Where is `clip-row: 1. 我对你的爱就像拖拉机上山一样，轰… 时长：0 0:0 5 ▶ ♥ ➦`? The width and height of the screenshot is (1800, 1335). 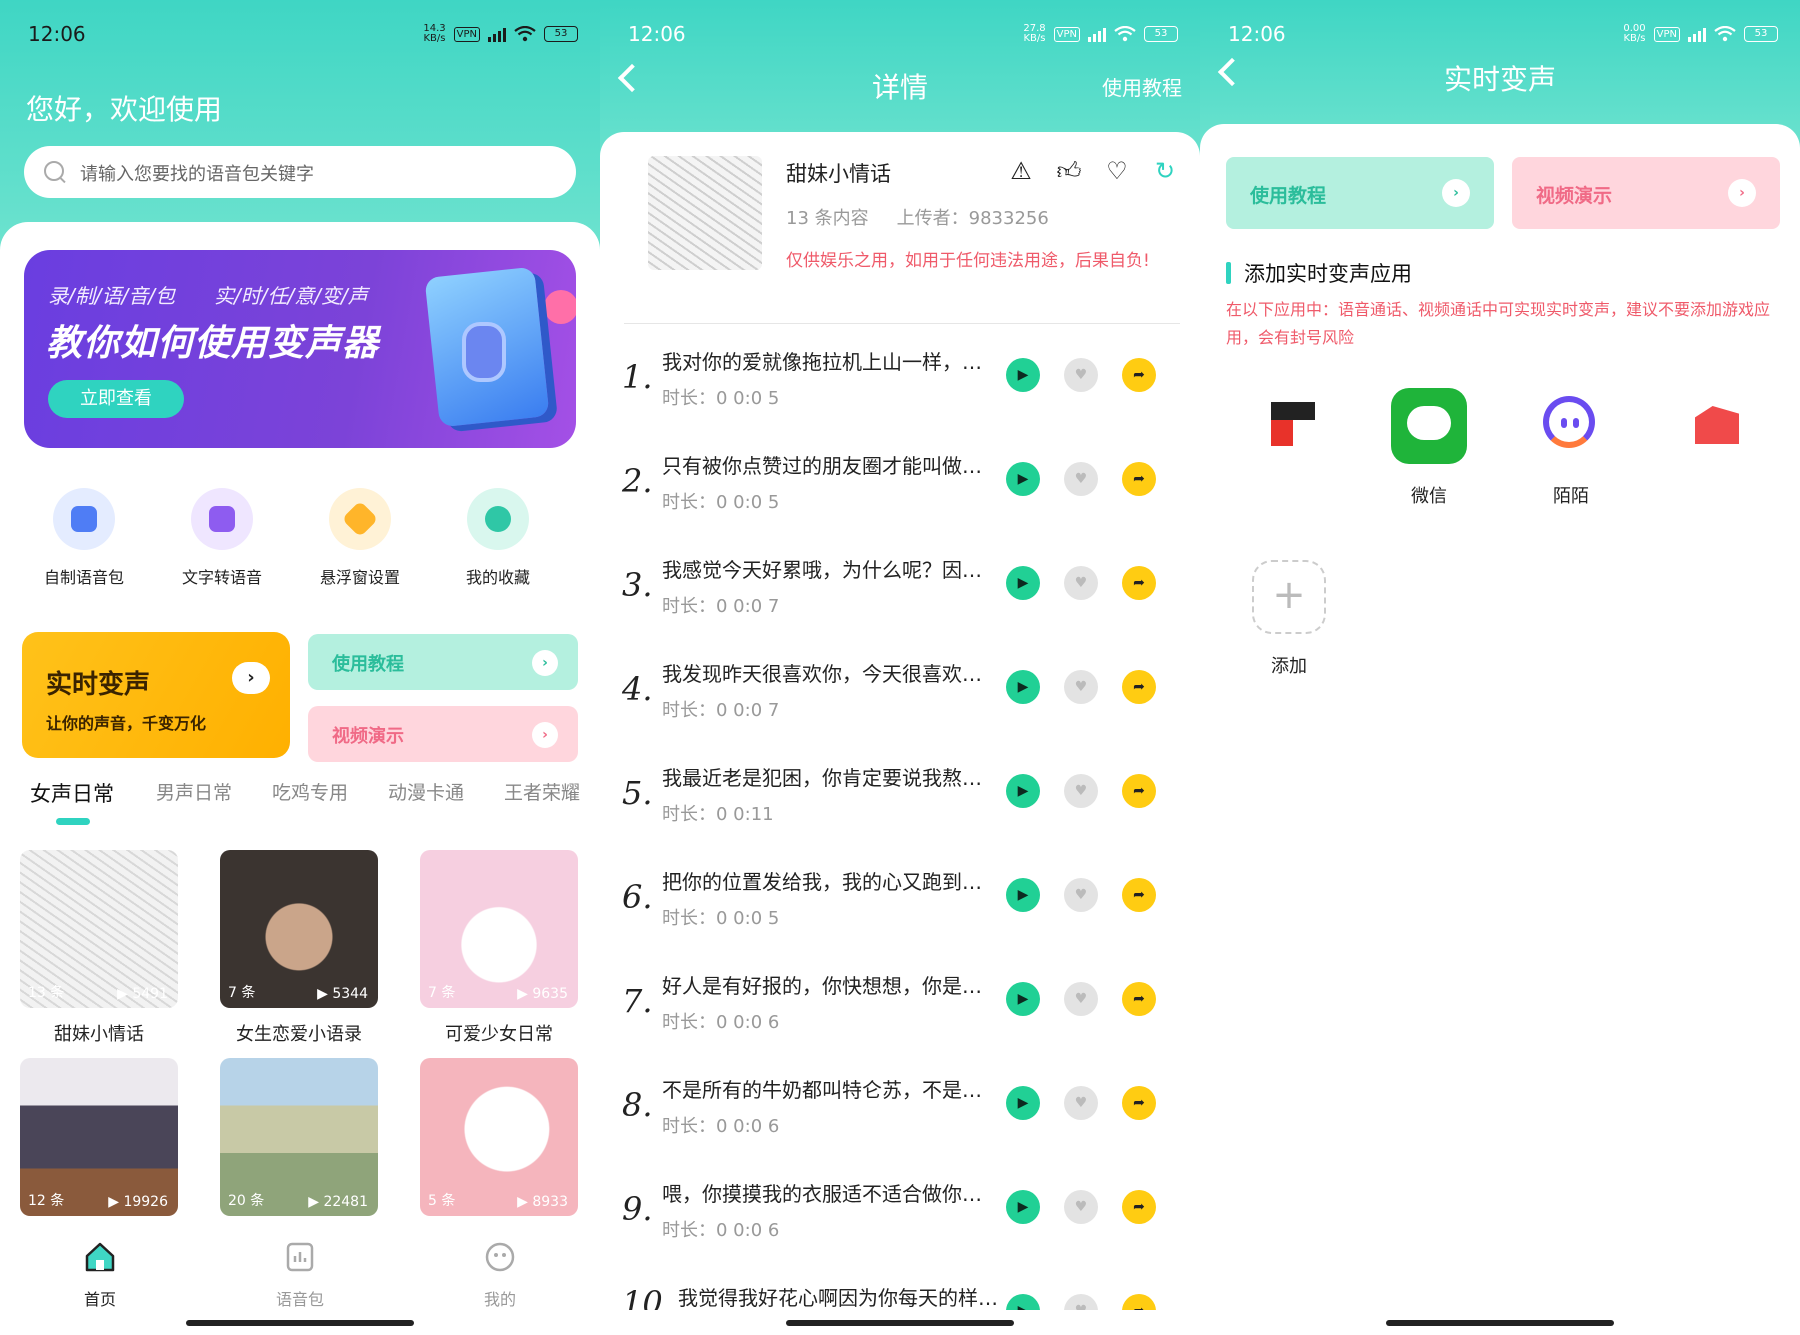
clip-row: 1. 我对你的爱就像拖拉机上山一样，轰… 时长：0 0:0 5 ▶ ♥ ➦ is located at coordinates (907, 392).